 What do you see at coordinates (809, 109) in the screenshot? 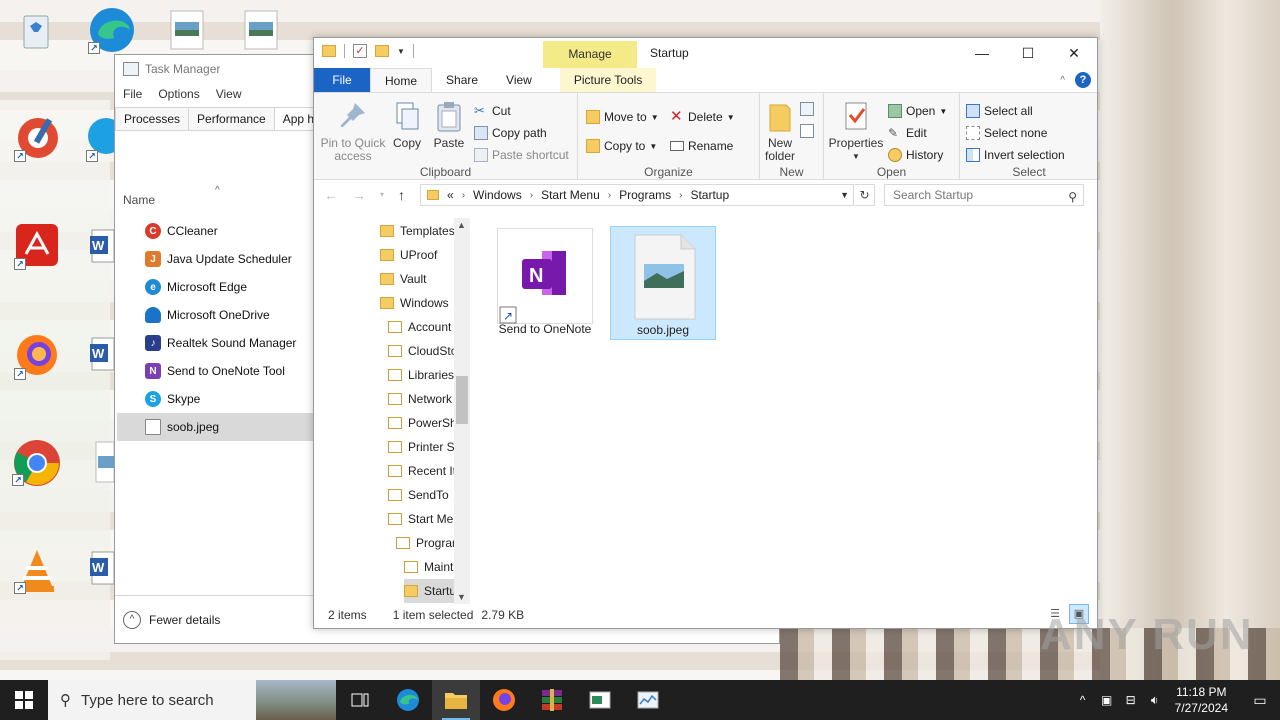
I see `new-item-button` at bounding box center [809, 109].